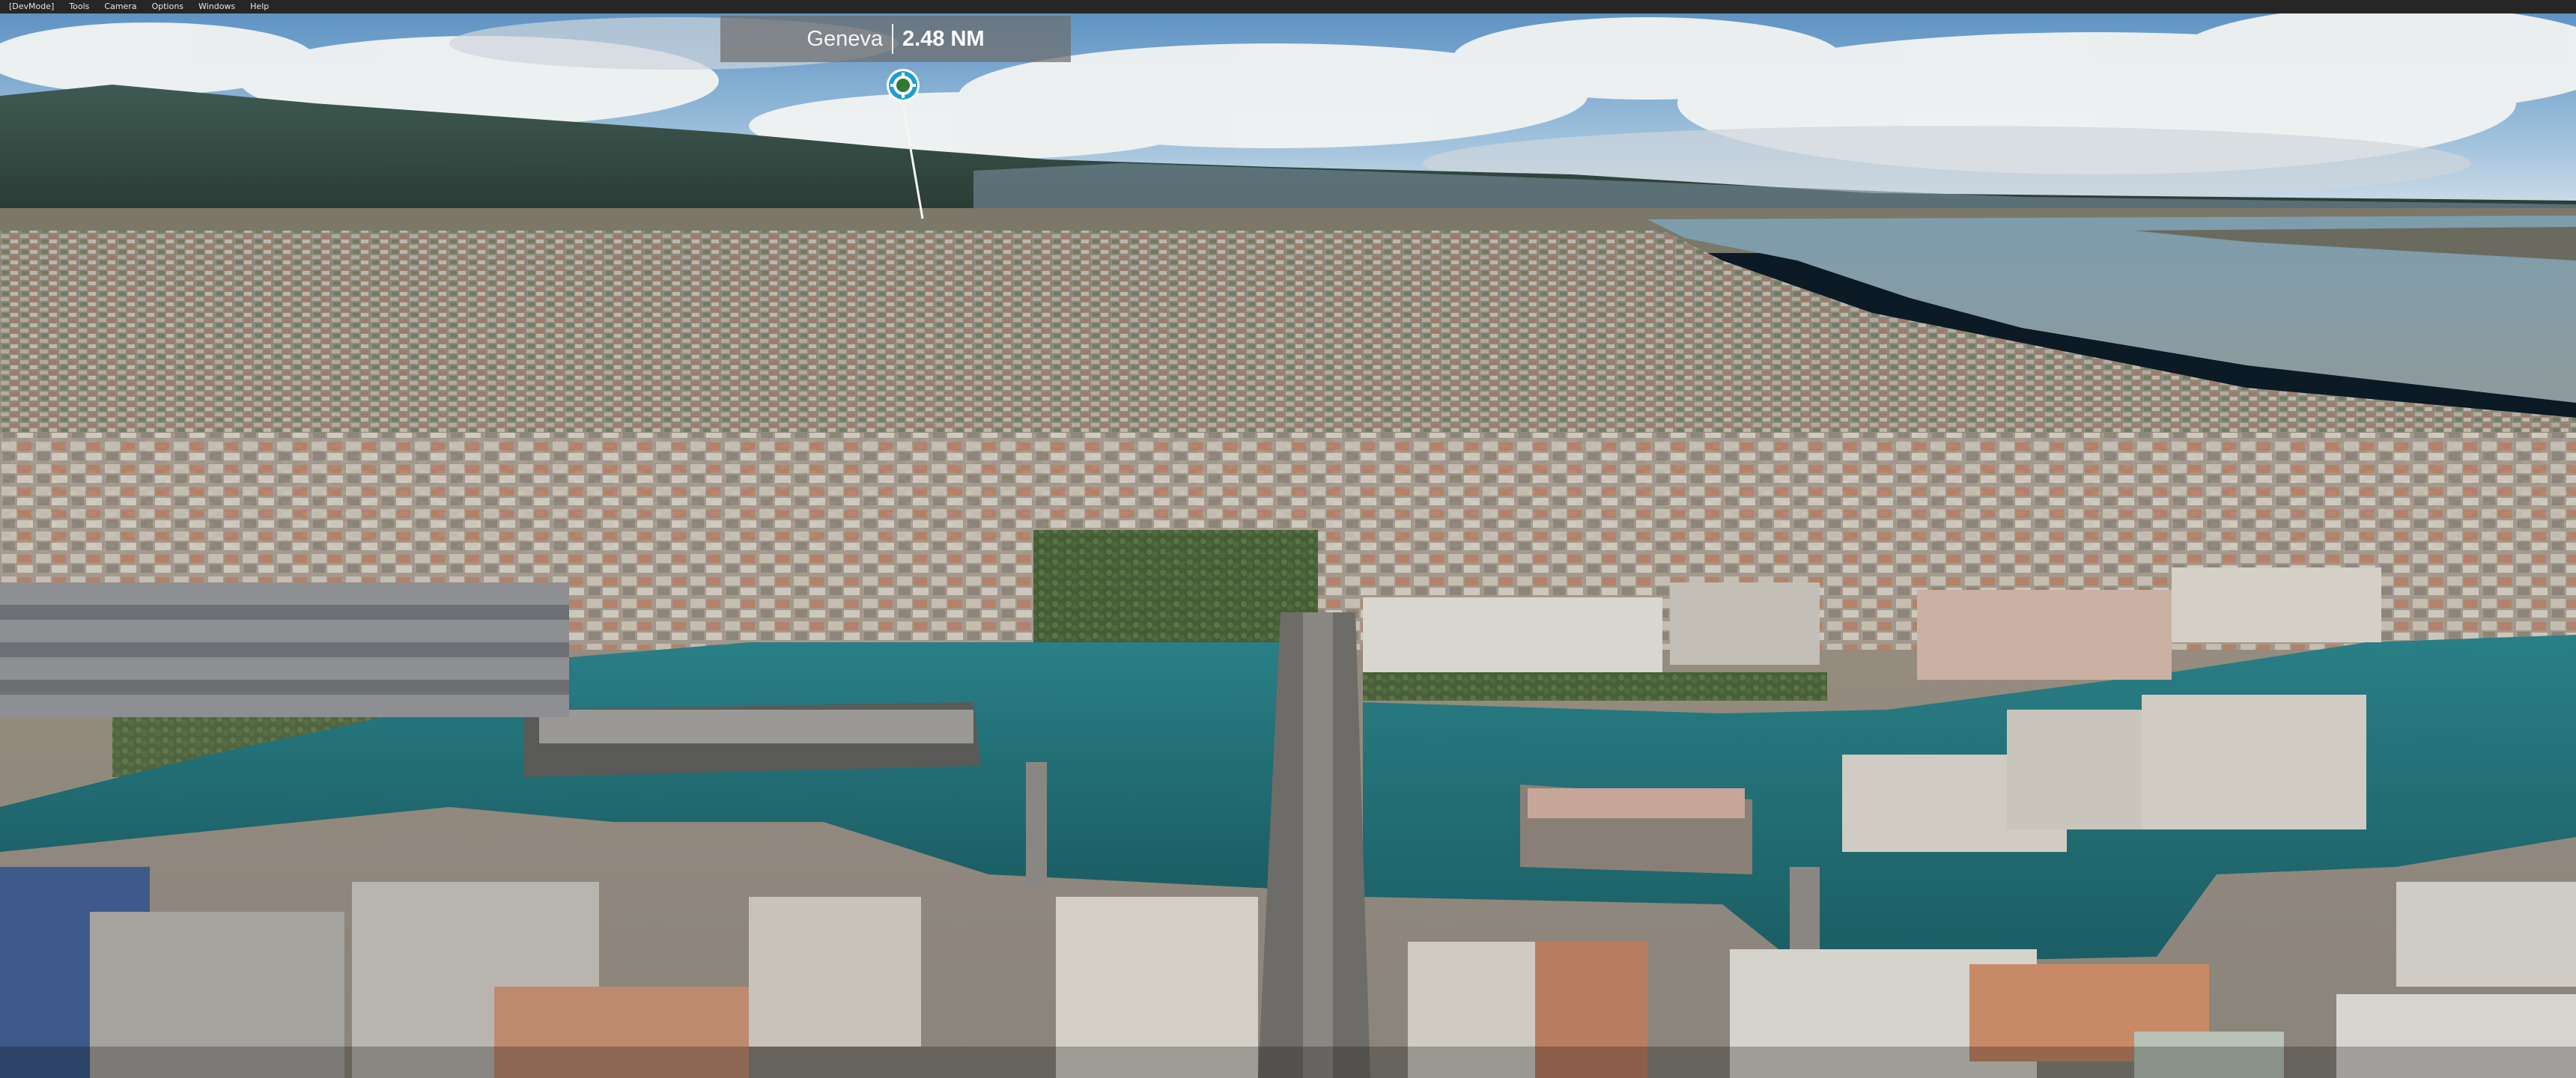 The image size is (2576, 1078). What do you see at coordinates (895, 39) in the screenshot?
I see `poi-label: Geneva 2.48 NM` at bounding box center [895, 39].